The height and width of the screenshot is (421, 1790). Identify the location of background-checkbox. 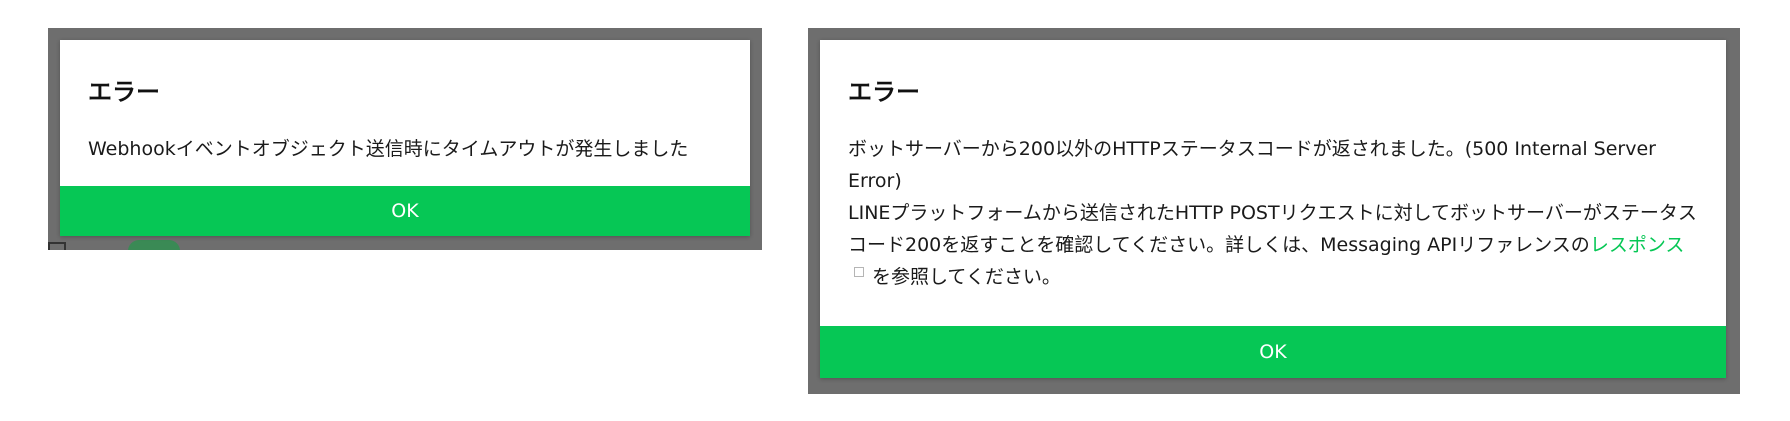
(57, 246).